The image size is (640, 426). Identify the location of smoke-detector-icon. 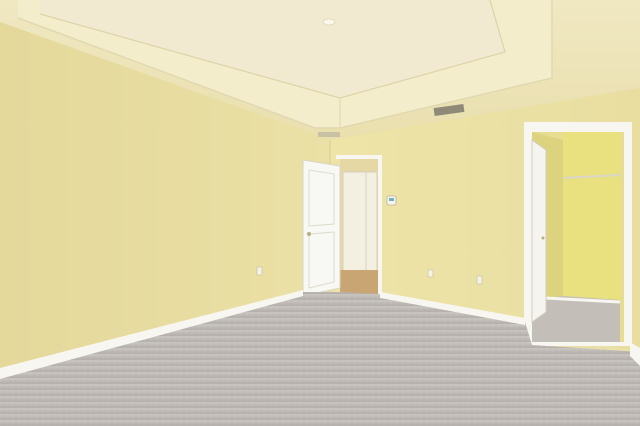
(329, 22).